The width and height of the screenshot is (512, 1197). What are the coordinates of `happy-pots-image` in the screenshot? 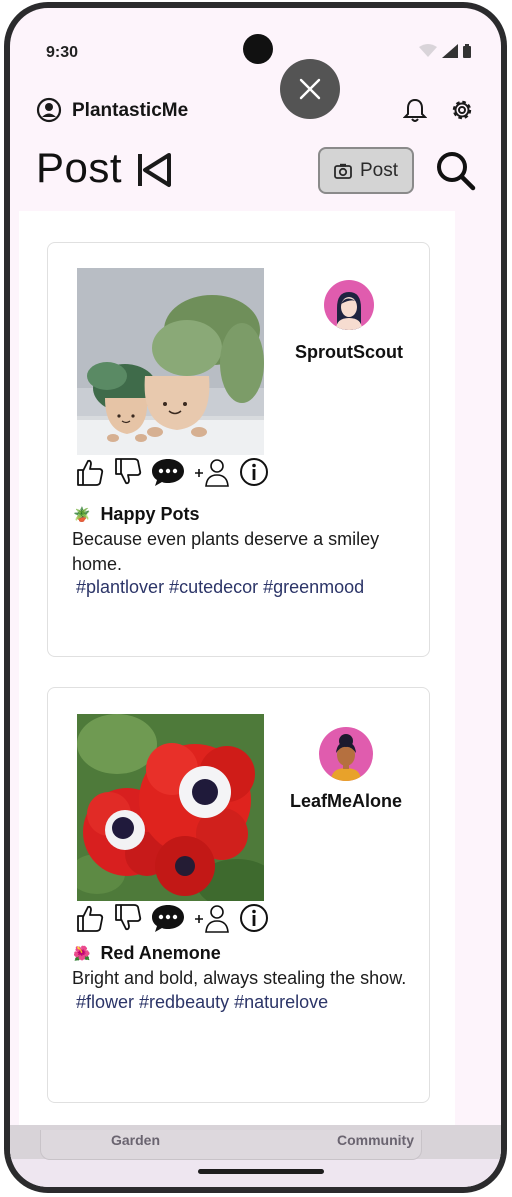 It's located at (170, 361).